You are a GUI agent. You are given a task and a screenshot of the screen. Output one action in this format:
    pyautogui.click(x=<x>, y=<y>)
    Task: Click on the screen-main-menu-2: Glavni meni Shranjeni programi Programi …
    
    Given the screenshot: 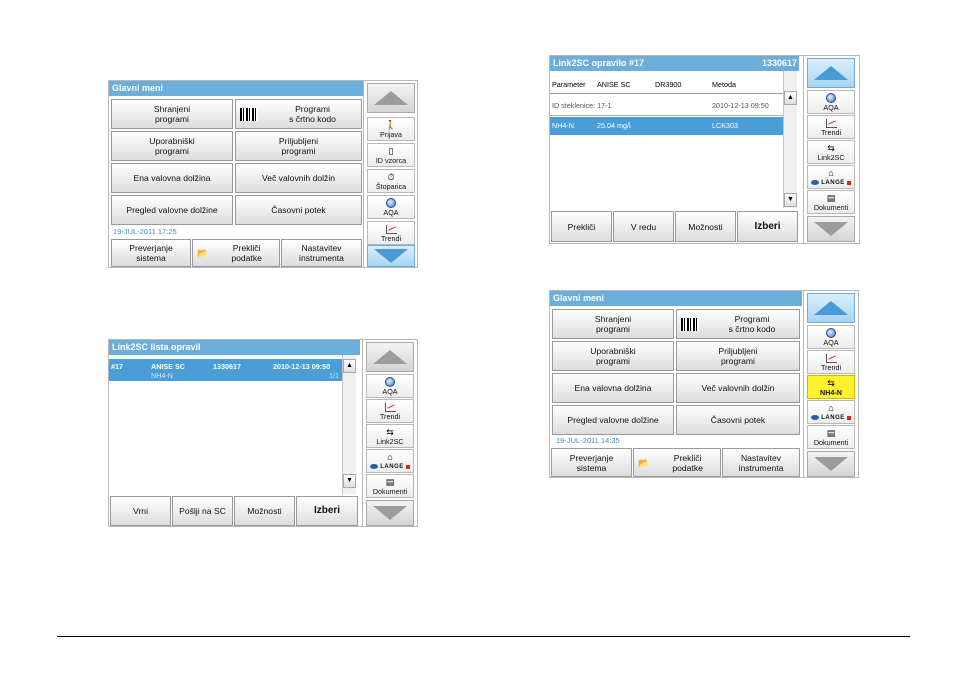 What is the action you would take?
    pyautogui.click(x=704, y=384)
    